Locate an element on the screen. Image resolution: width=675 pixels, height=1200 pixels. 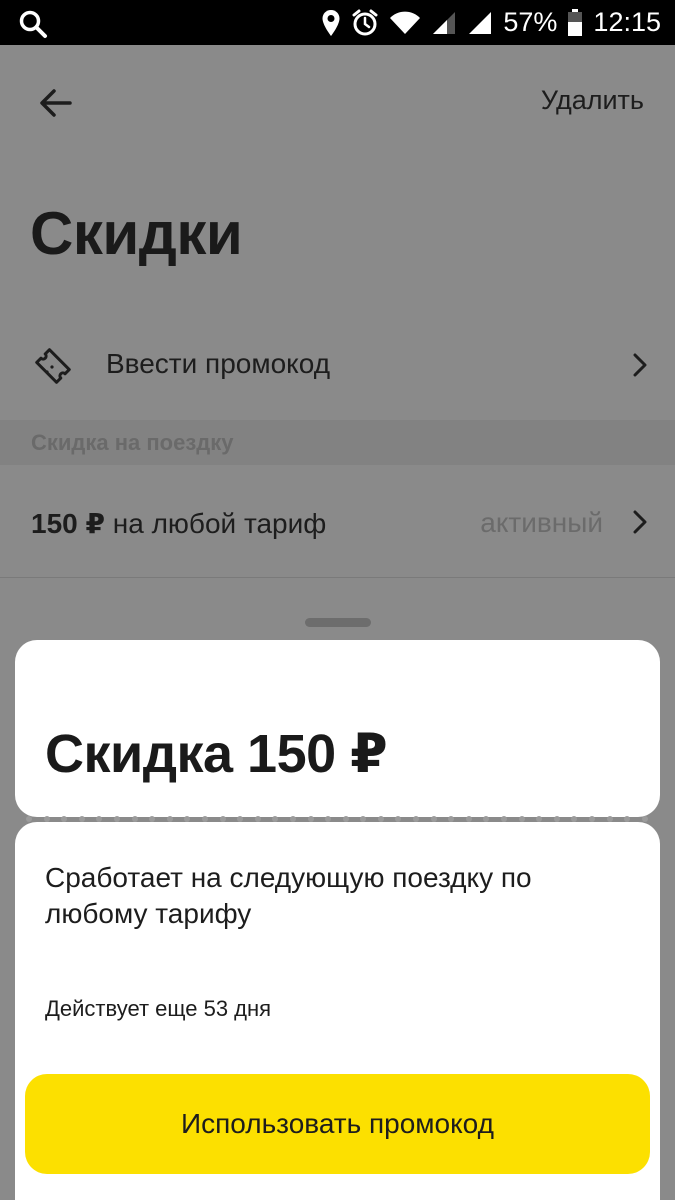
discount-amount: 150 ₽ is located at coordinates (68, 523).